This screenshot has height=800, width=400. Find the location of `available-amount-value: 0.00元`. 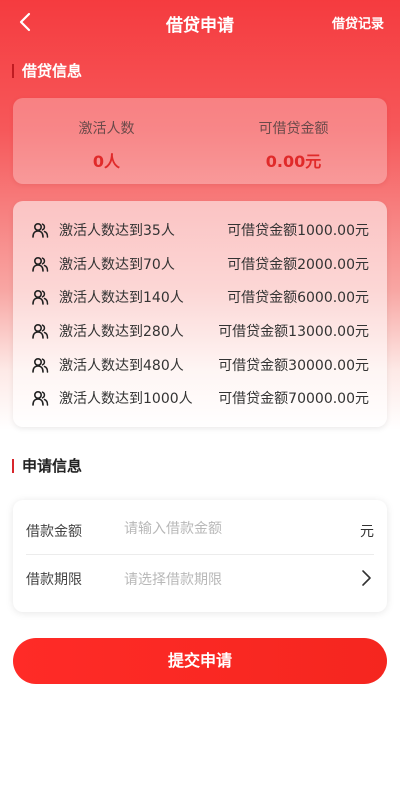

available-amount-value: 0.00元 is located at coordinates (293, 161).